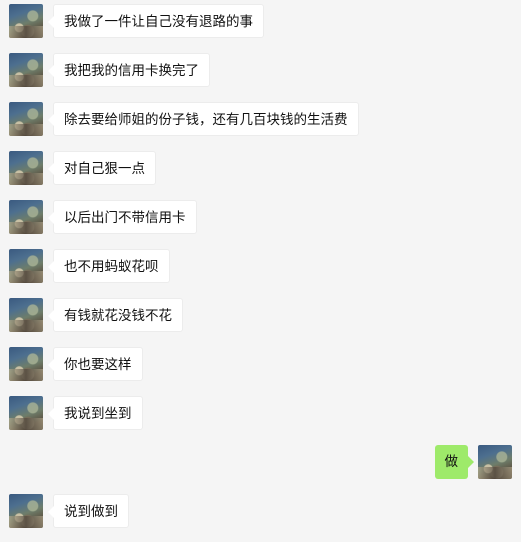 The image size is (521, 542). Describe the element at coordinates (203, 119) in the screenshot. I see `message-bubble: 除去要给师姐的份子钱，还有几百块钱的生活费` at that location.